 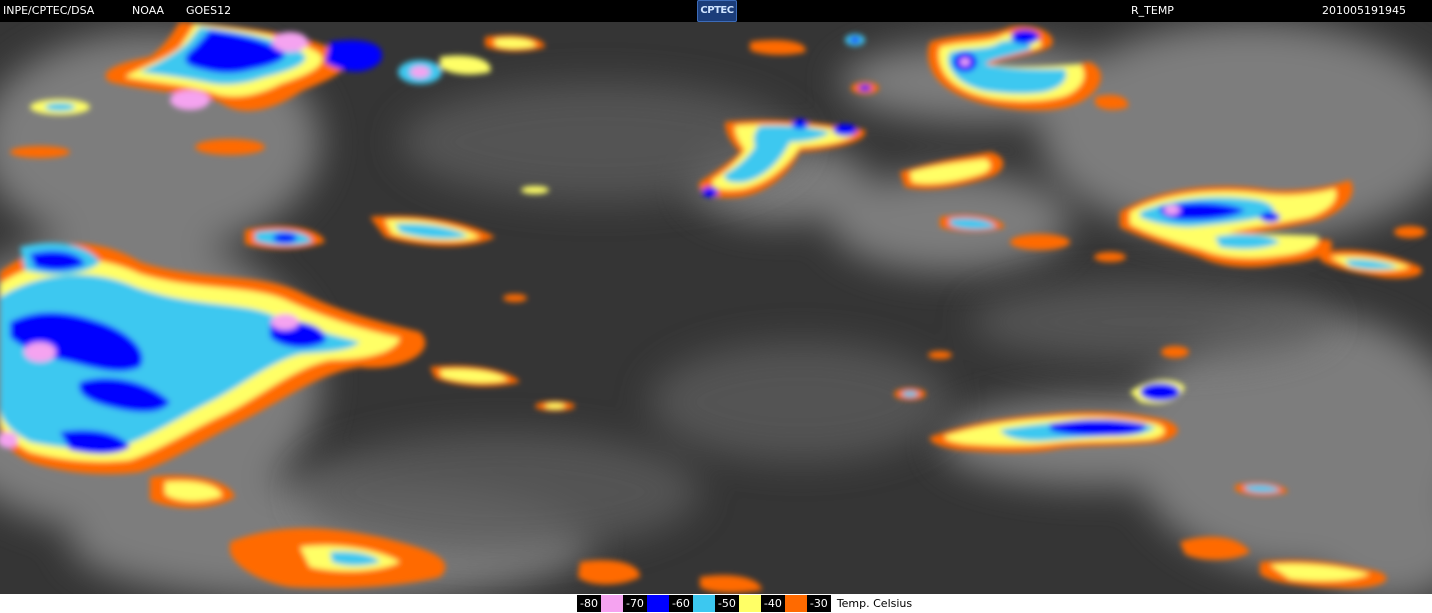 I want to click on product-label: R_TEMP, so click(x=1152, y=10).